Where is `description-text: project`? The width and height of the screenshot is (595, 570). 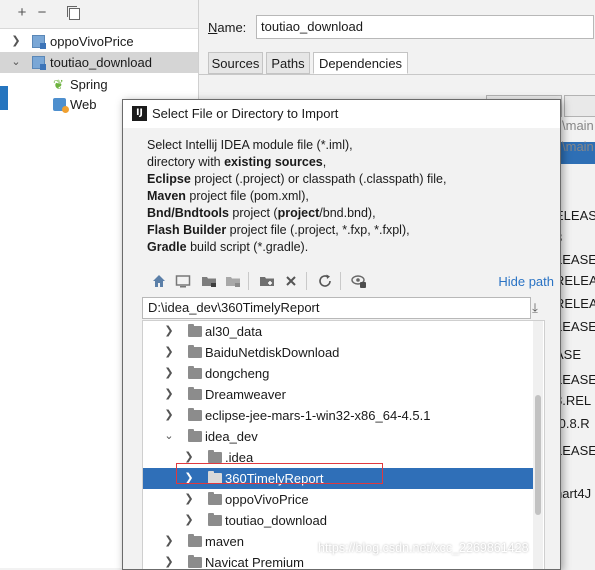 description-text: project is located at coordinates (298, 213).